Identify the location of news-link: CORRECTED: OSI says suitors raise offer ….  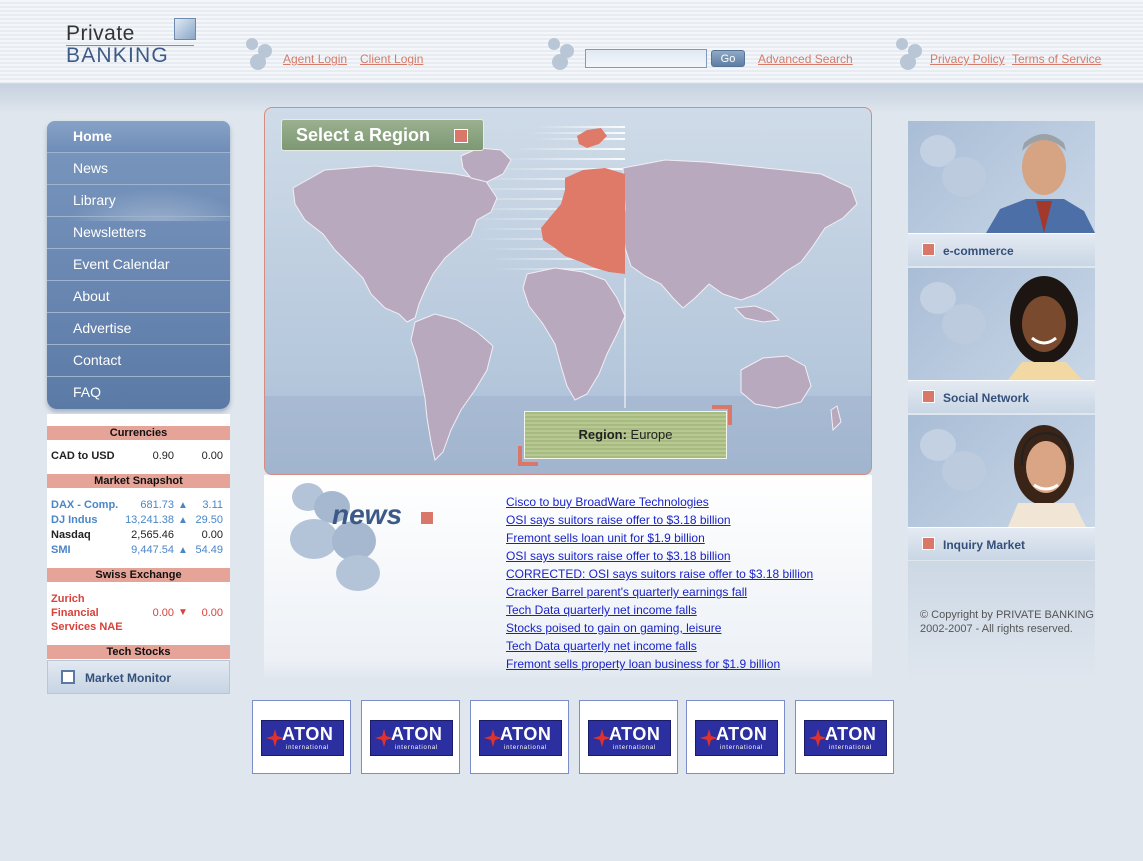
(686, 576).